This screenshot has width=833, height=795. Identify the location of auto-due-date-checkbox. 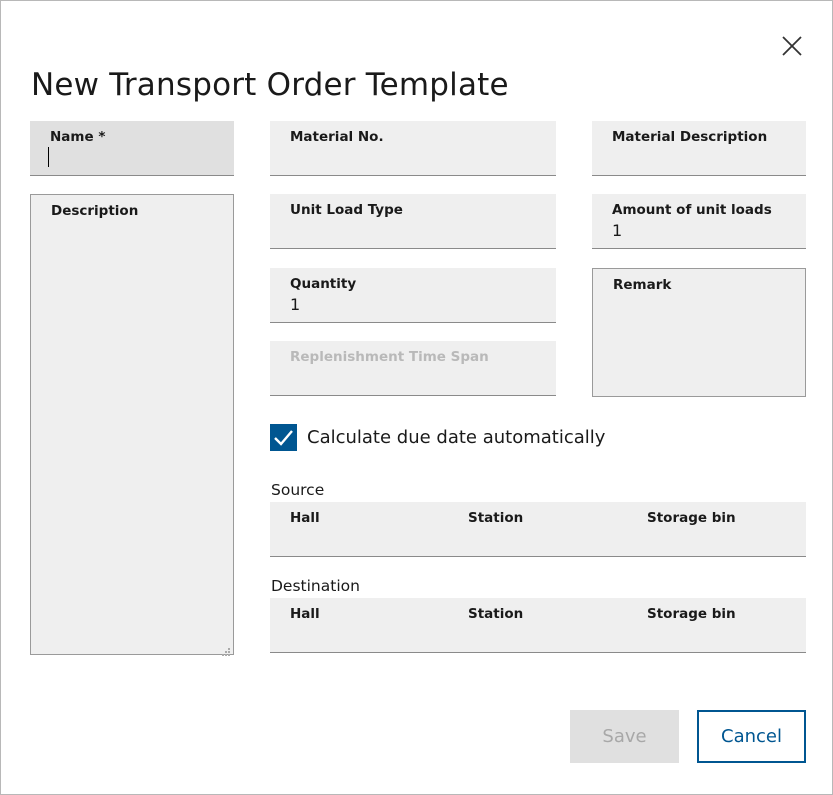
(283, 437).